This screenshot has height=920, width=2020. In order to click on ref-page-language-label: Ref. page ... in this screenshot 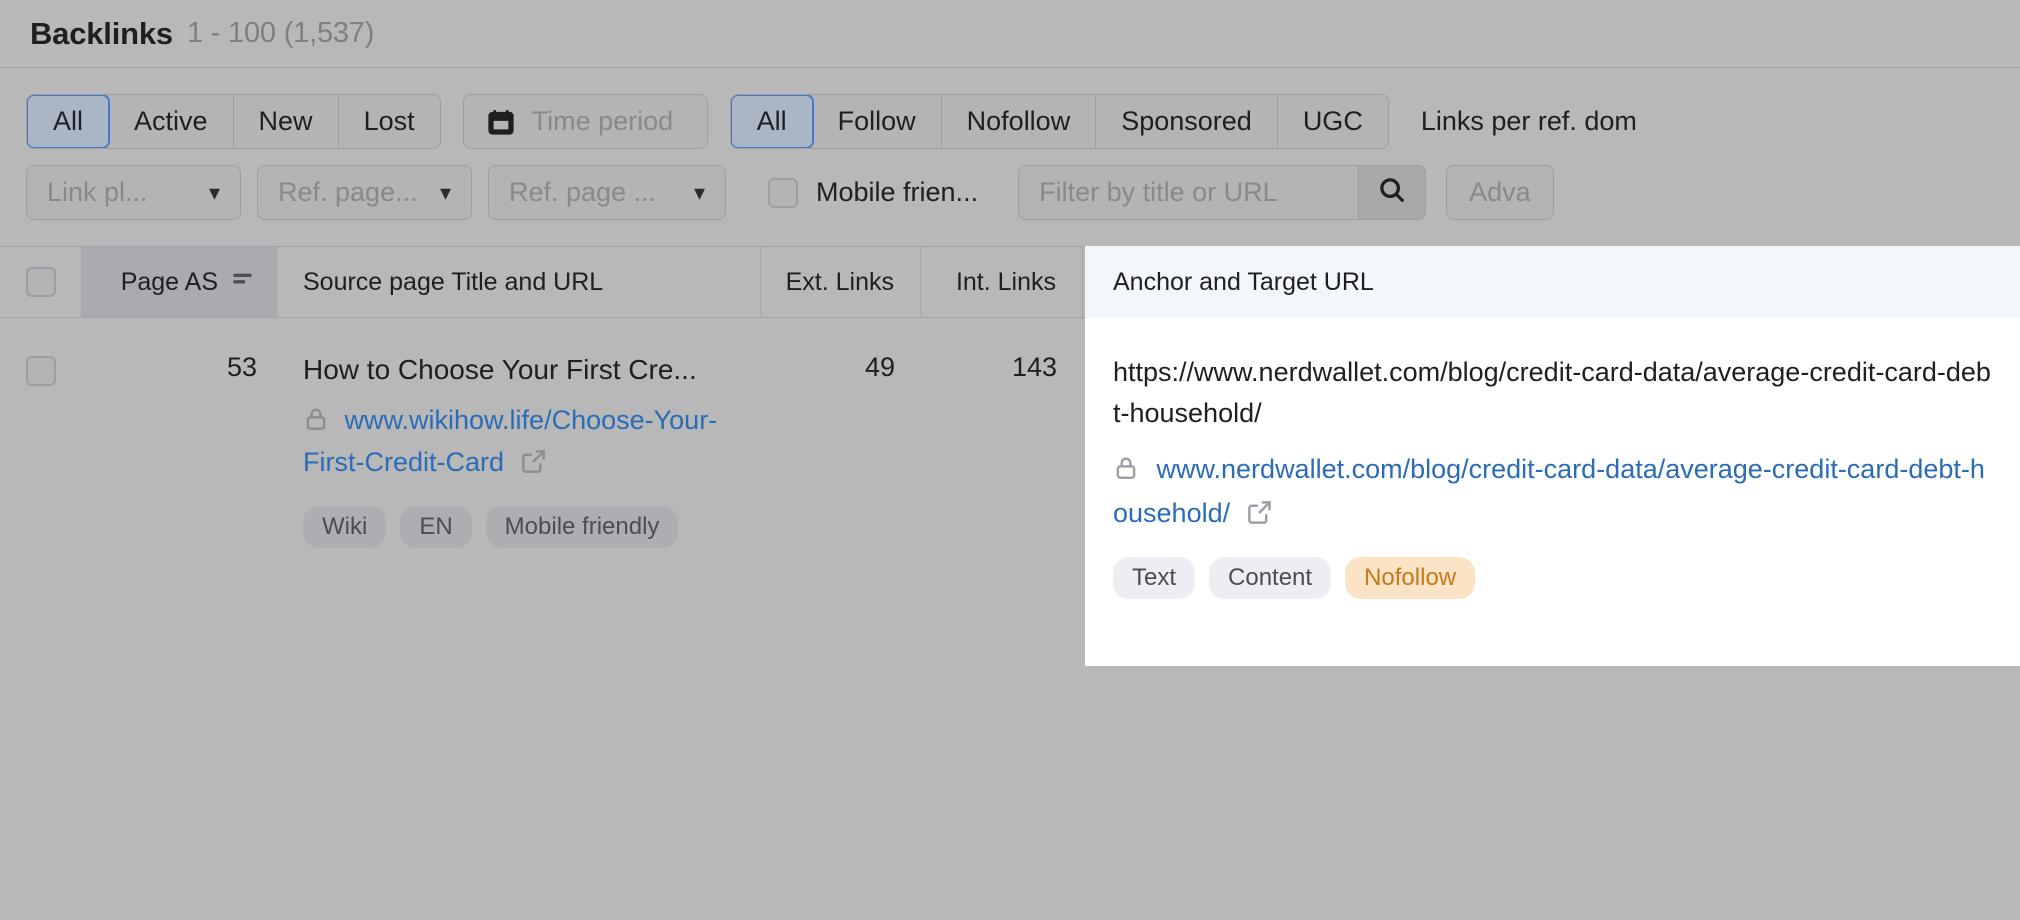, I will do `click(583, 192)`.